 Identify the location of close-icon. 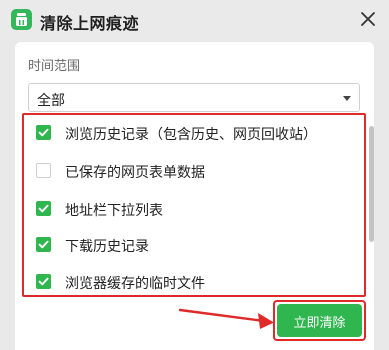
(368, 19).